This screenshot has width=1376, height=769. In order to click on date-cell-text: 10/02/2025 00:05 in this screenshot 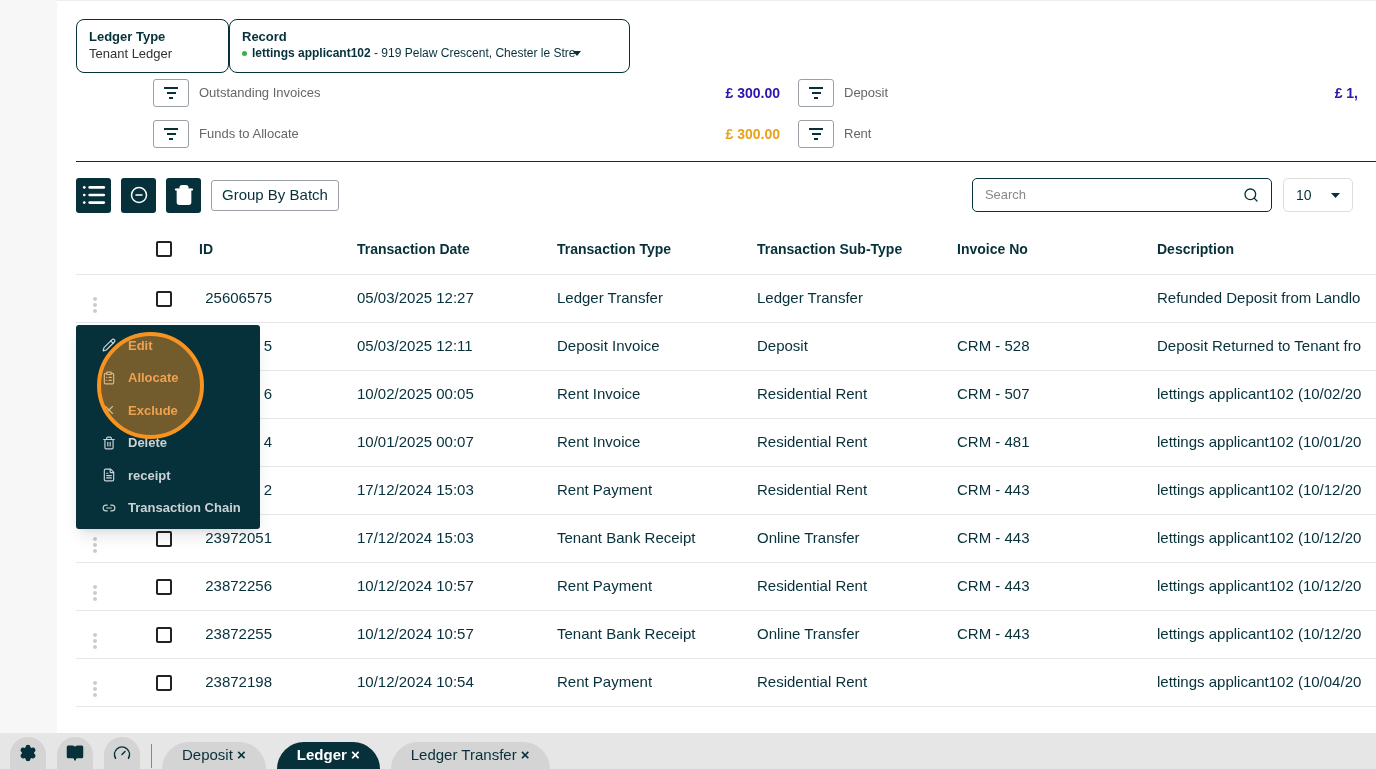, I will do `click(415, 394)`.